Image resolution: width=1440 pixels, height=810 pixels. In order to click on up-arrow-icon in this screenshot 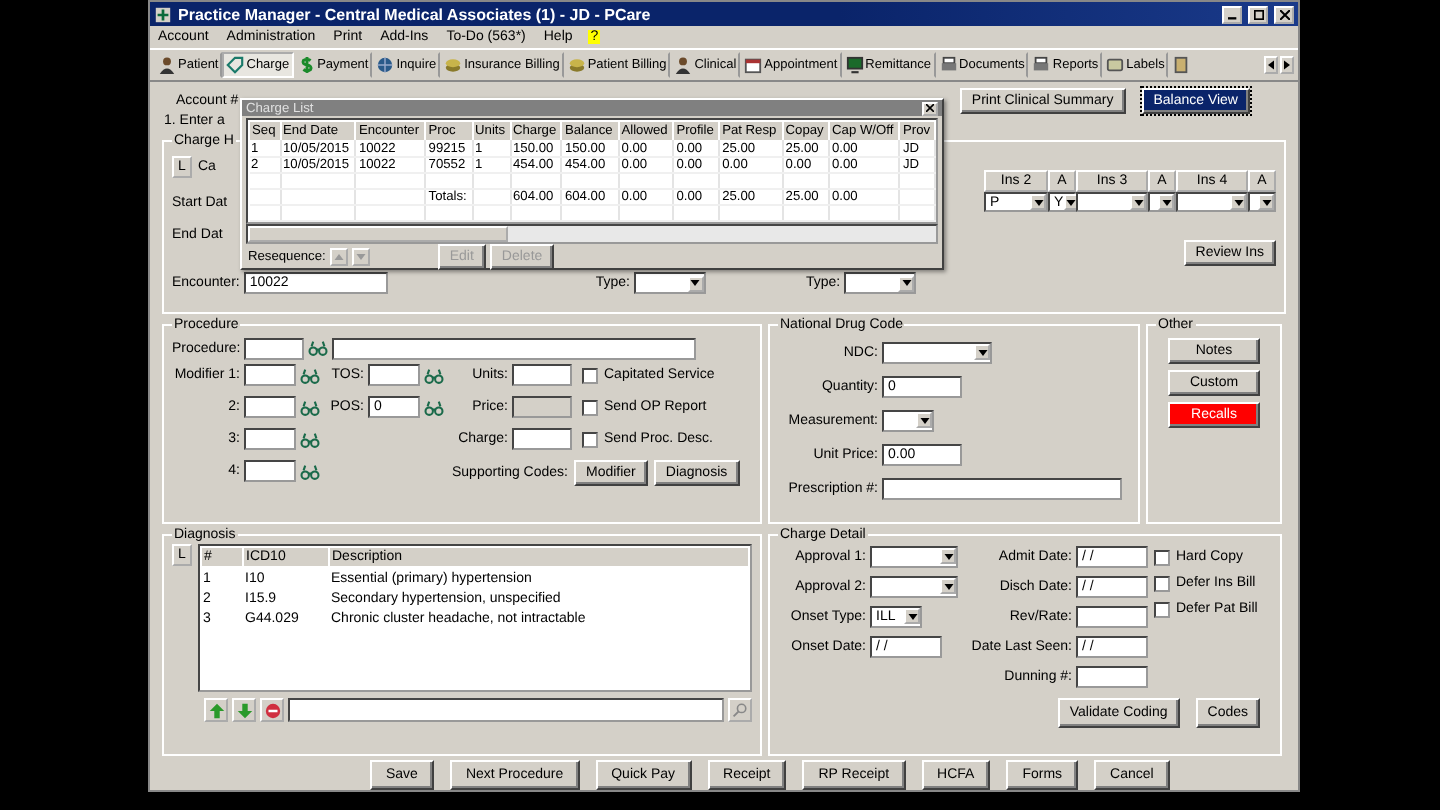, I will do `click(216, 710)`.